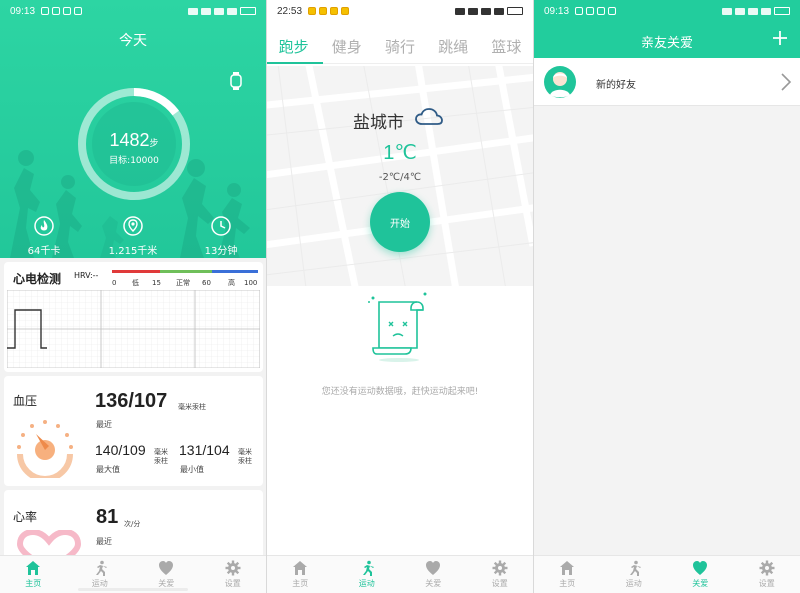 The height and width of the screenshot is (593, 800). I want to click on heart-rate-card: 心率 81 次/分 最近, so click(133, 525).